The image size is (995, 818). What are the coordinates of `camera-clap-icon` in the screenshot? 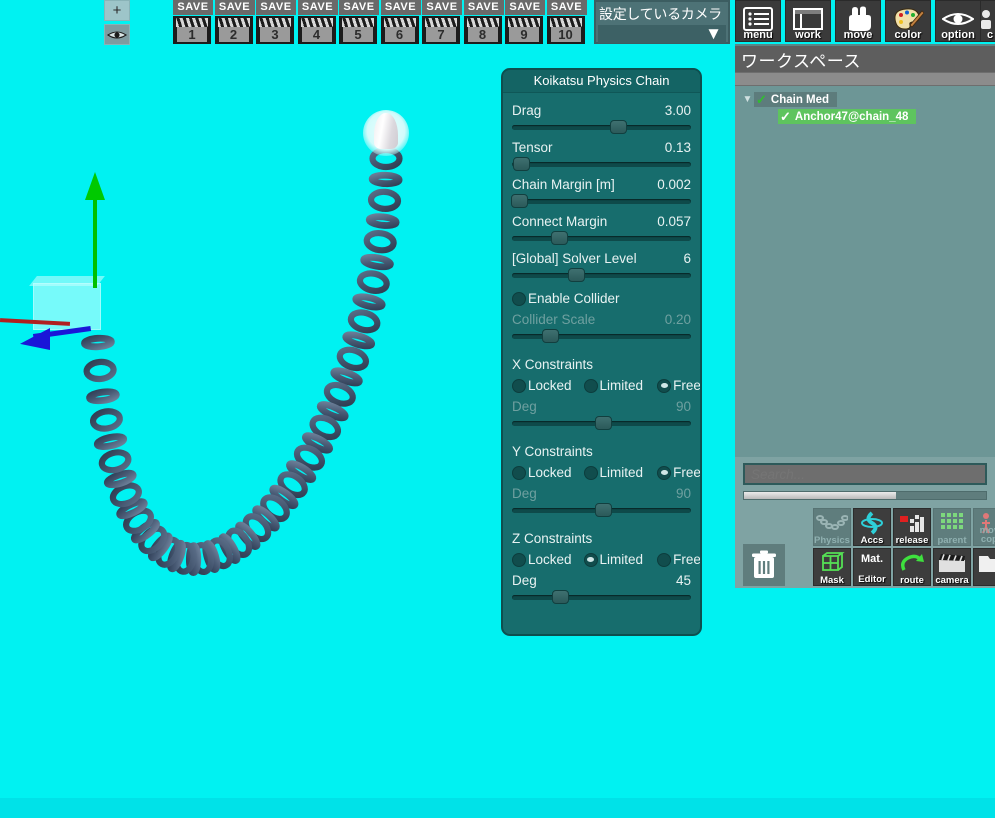 It's located at (952, 563).